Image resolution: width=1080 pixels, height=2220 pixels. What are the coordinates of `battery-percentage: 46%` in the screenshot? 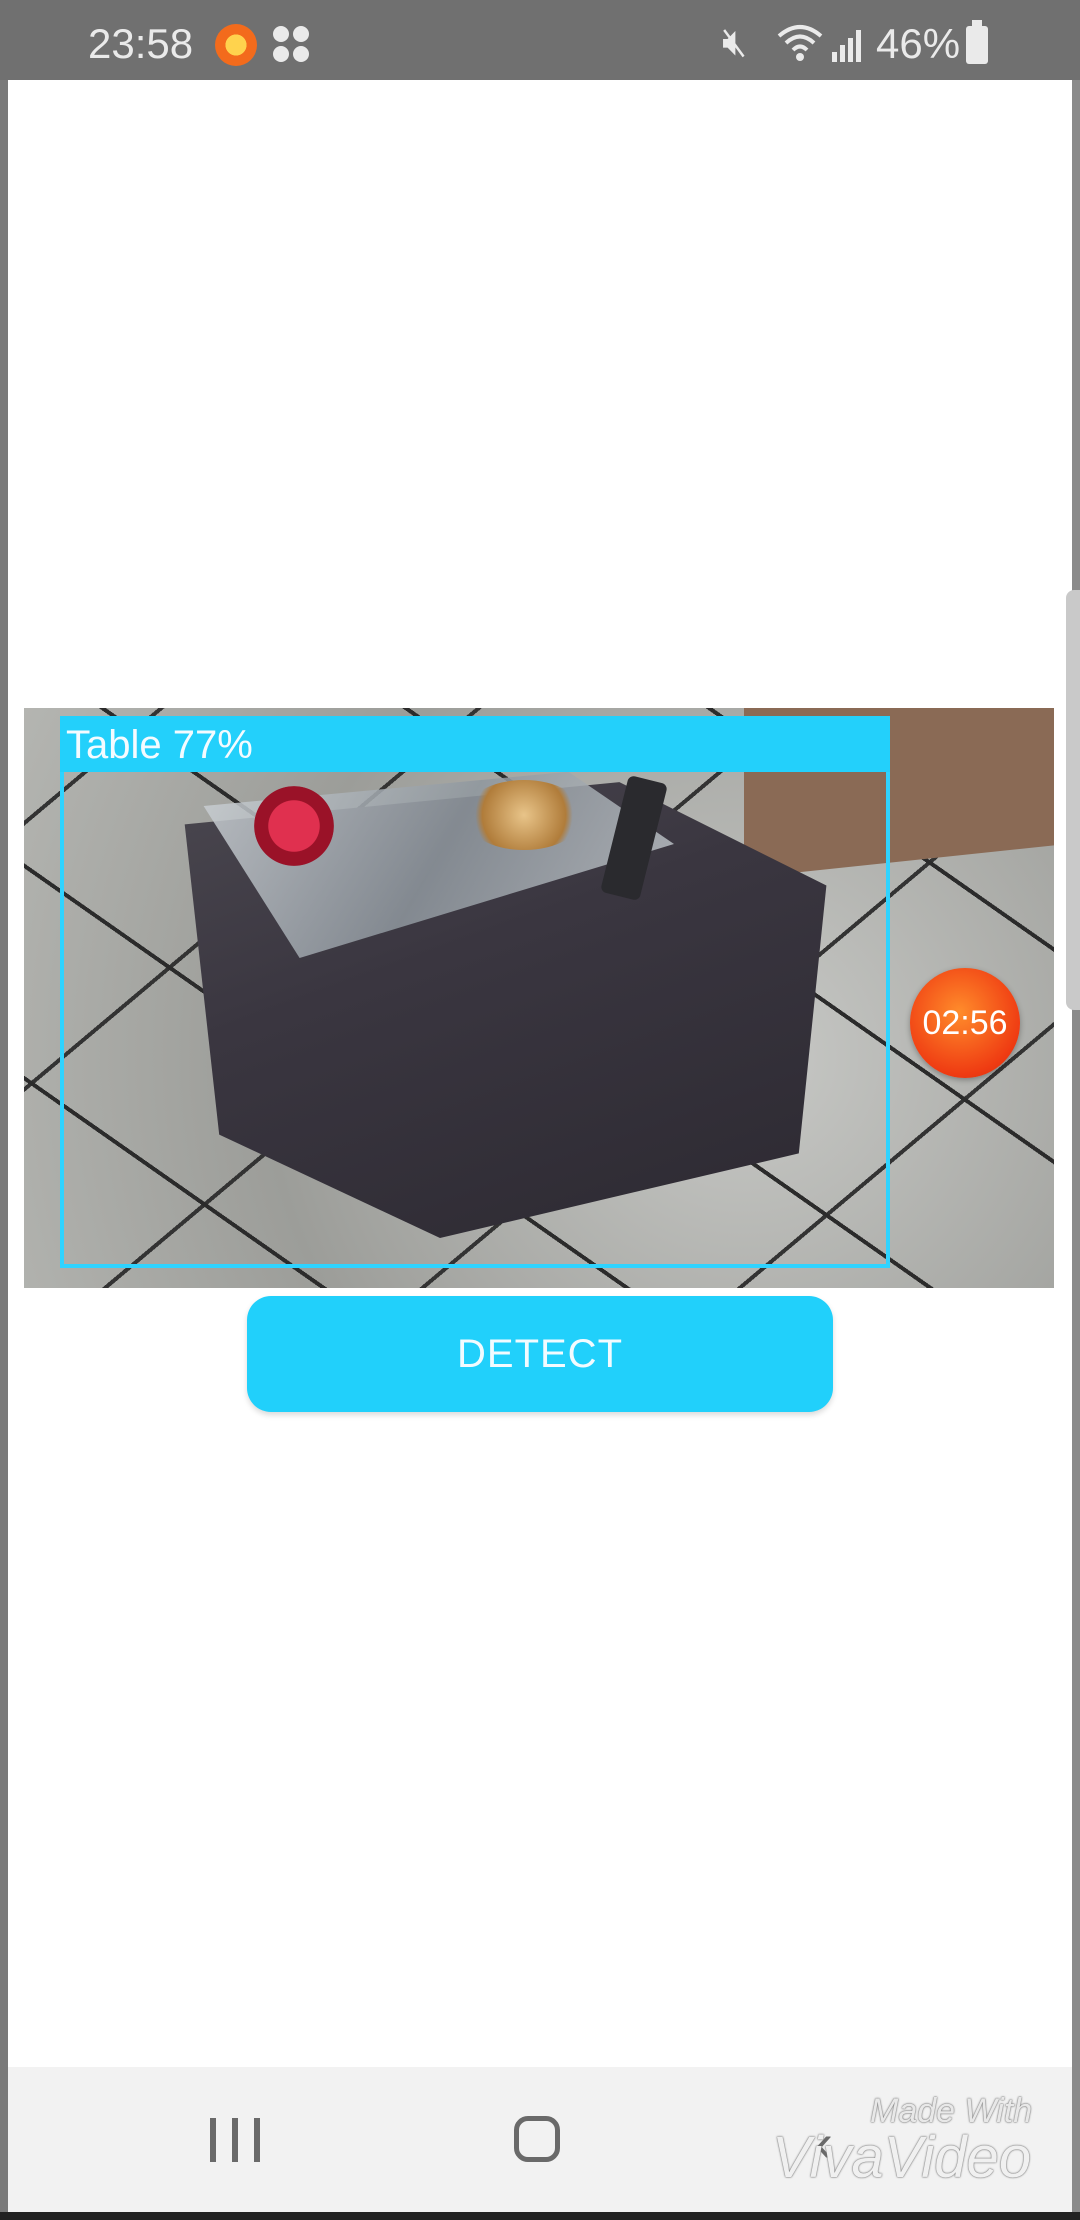 It's located at (918, 43).